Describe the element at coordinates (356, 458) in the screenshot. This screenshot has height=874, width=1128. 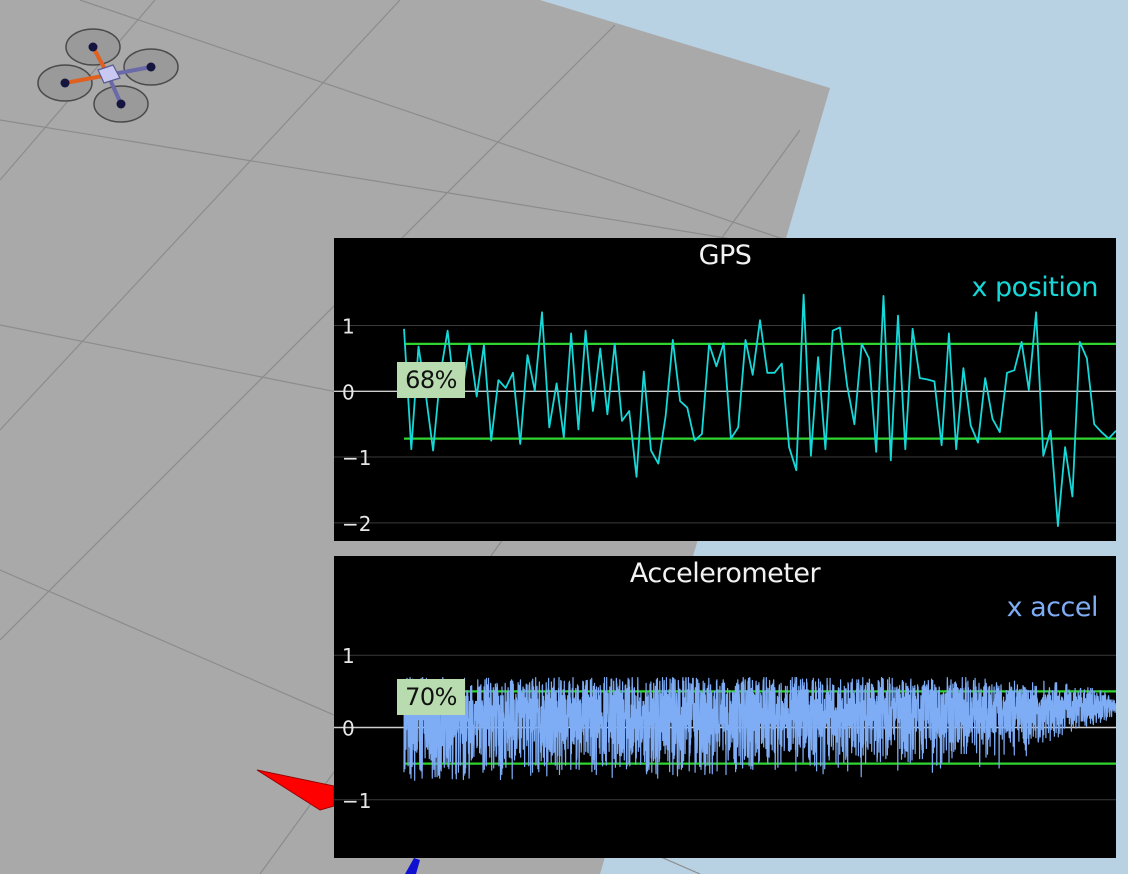
I see `gps-y-tick-label: −1` at that location.